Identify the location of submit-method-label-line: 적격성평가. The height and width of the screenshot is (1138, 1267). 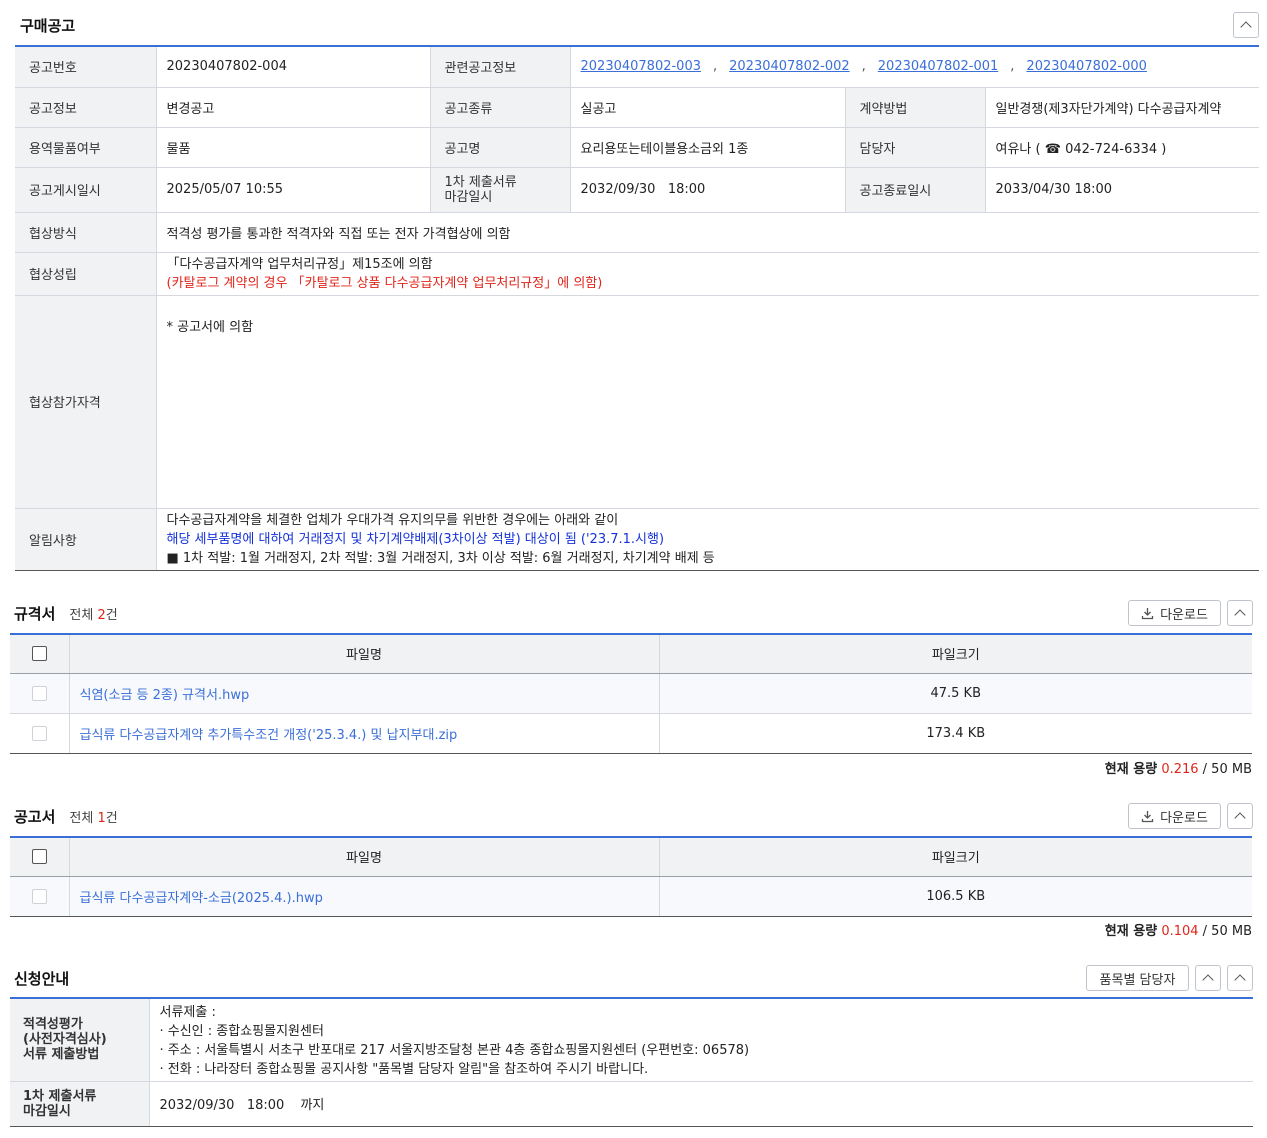
(53, 1025).